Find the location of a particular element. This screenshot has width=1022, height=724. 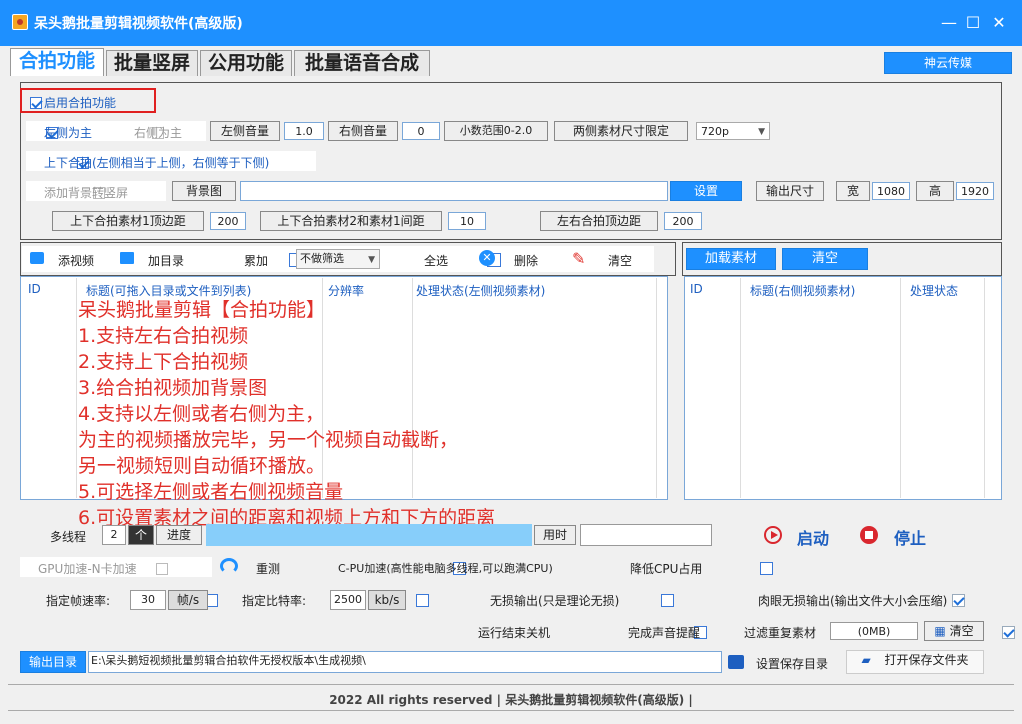

dup-clear-label: 清空 is located at coordinates (961, 631).